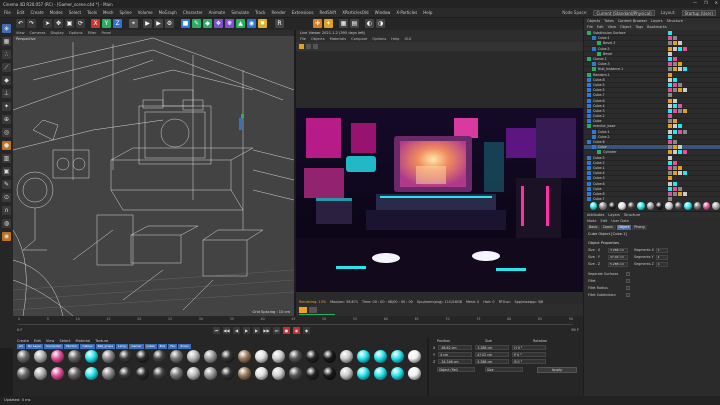 This screenshot has width=720, height=405. What do you see at coordinates (260, 12) in the screenshot?
I see `menu-item-track: Track` at bounding box center [260, 12].